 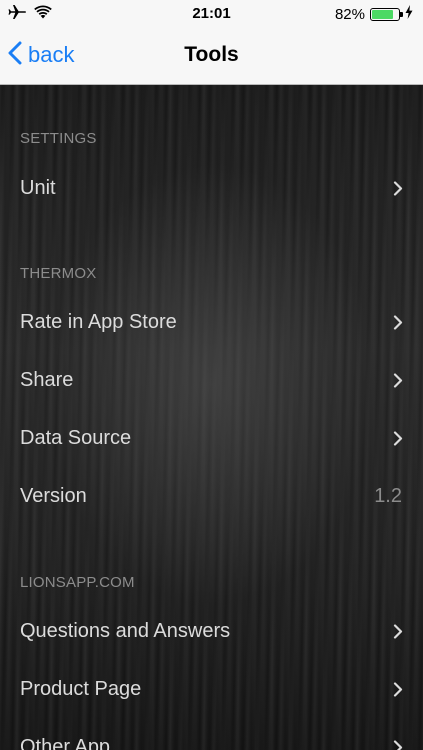 I want to click on battery-percent: 82%, so click(x=349, y=14).